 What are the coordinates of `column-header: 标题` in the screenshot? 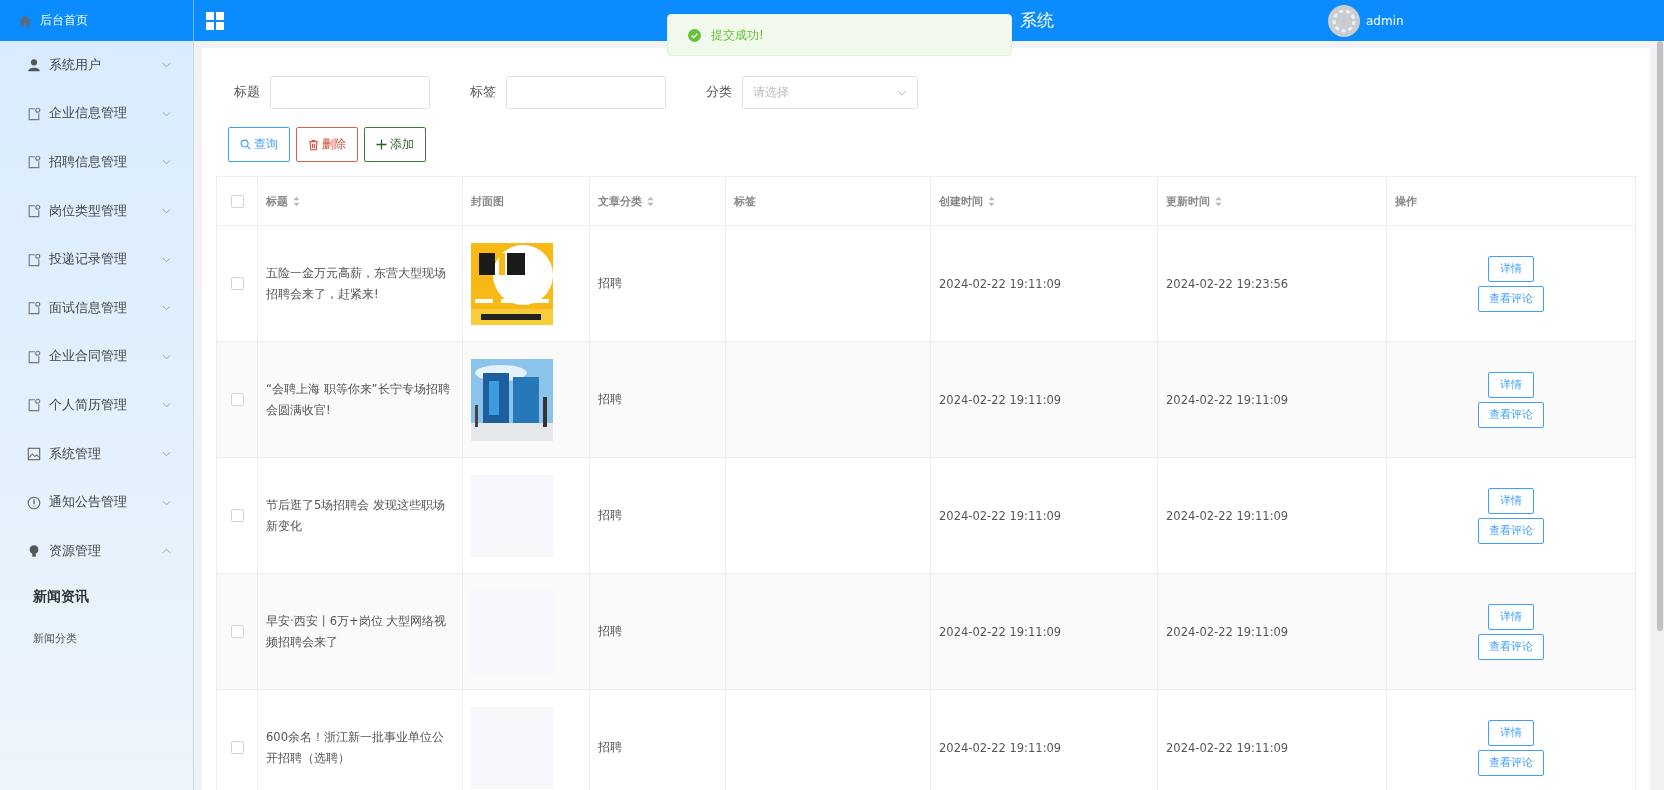 It's located at (277, 201).